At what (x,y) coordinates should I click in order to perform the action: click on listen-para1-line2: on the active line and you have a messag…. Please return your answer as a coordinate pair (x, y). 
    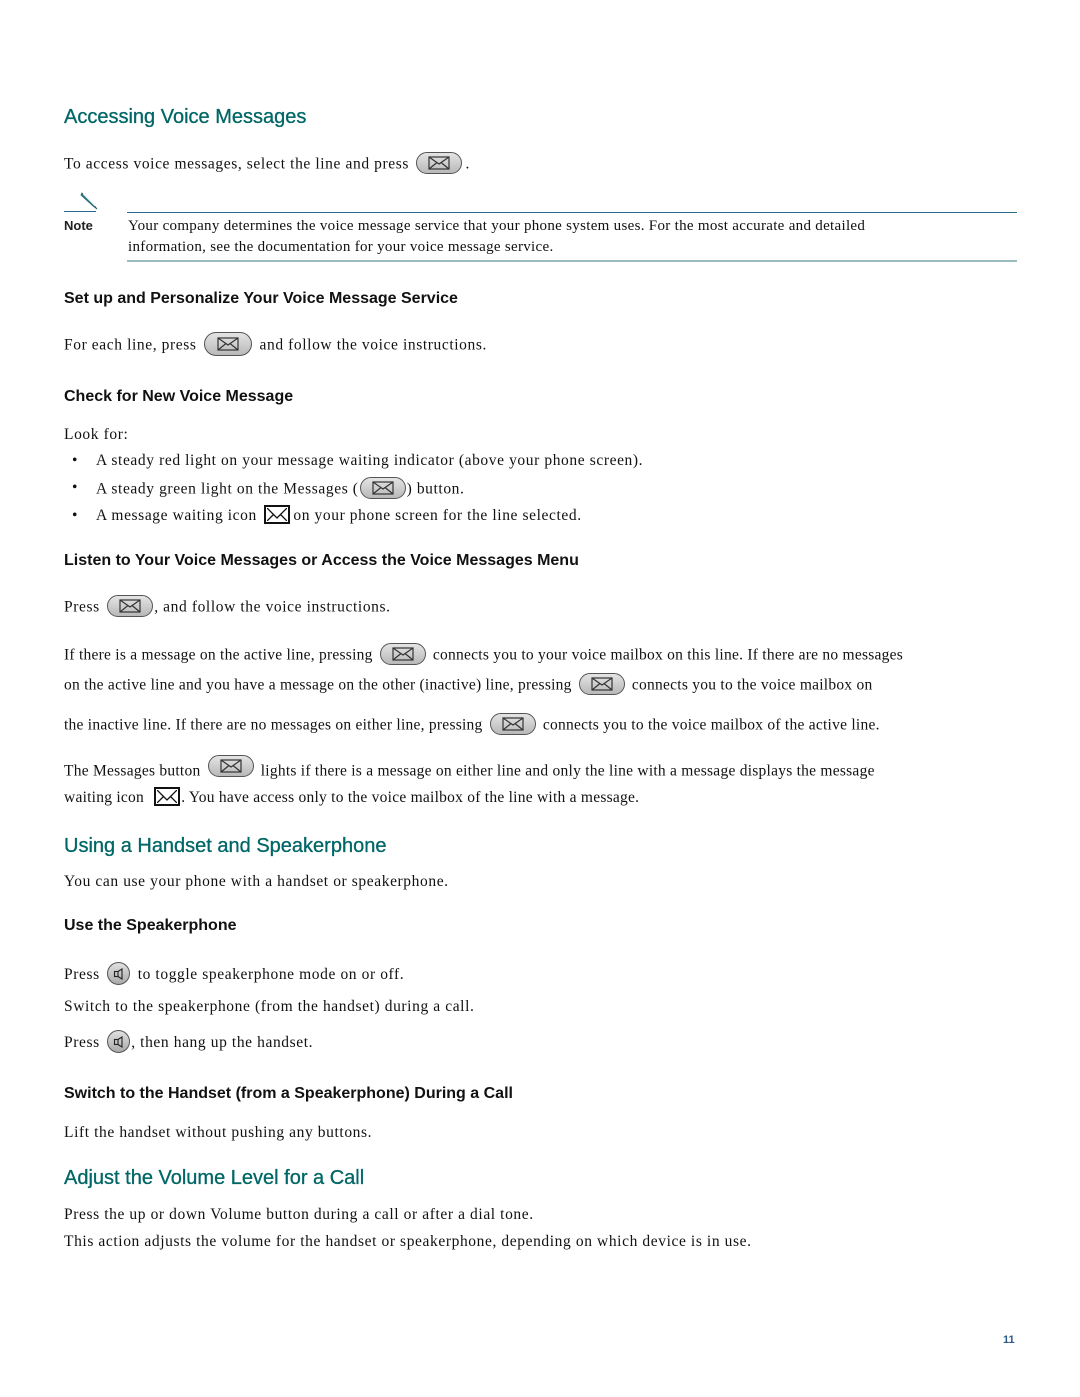
    Looking at the image, I should click on (468, 685).